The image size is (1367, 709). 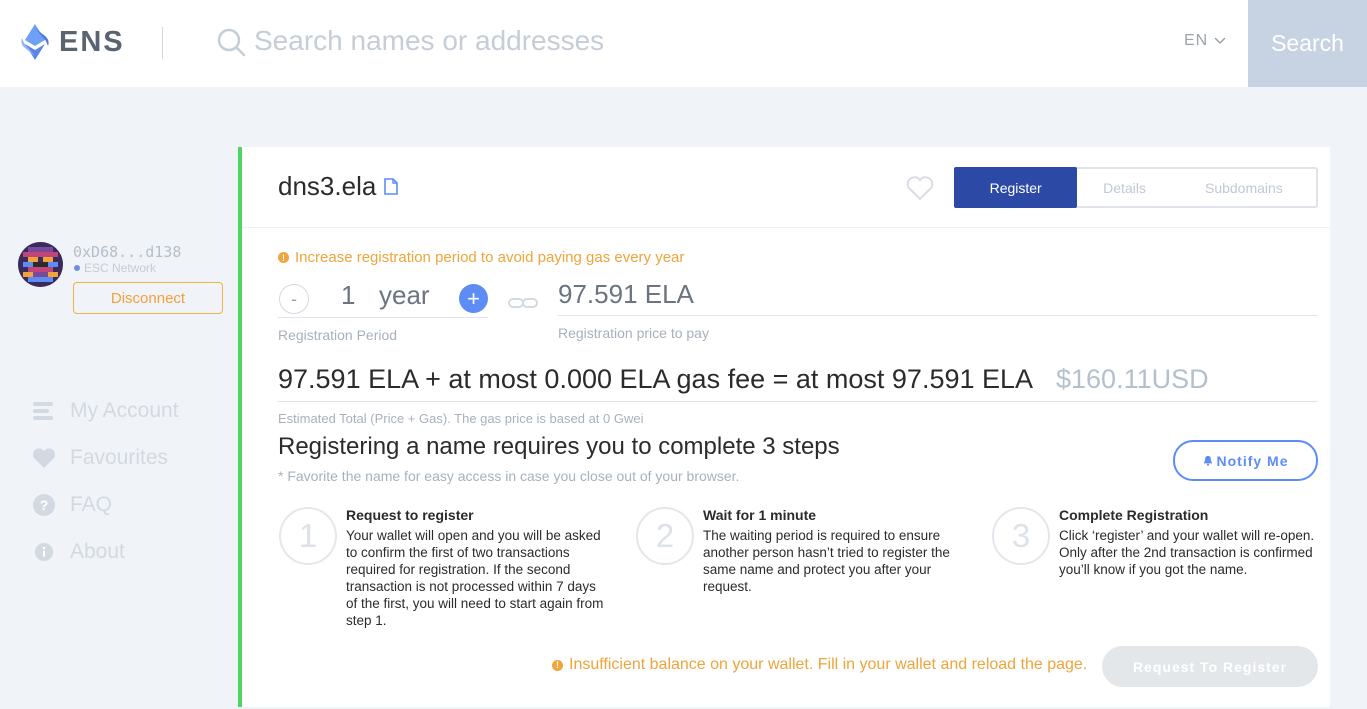 I want to click on disconnect-button: Disconnect, so click(x=148, y=298).